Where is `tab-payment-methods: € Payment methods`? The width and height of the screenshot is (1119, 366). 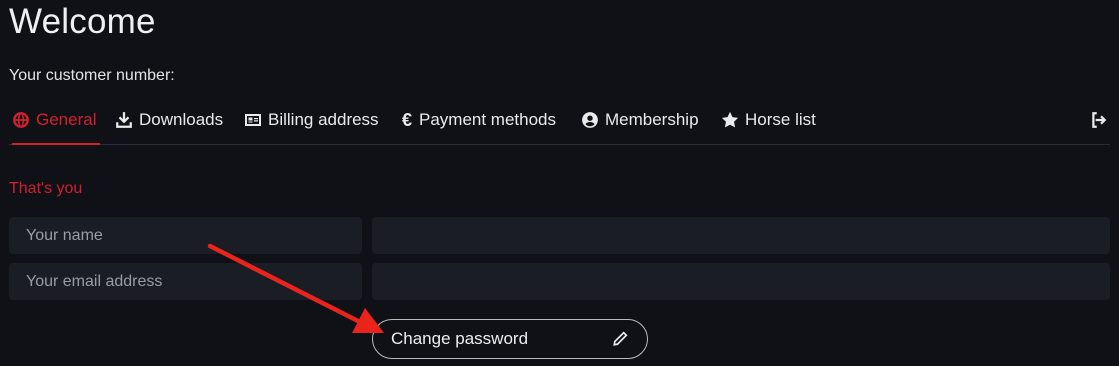
tab-payment-methods: € Payment methods is located at coordinates (478, 120).